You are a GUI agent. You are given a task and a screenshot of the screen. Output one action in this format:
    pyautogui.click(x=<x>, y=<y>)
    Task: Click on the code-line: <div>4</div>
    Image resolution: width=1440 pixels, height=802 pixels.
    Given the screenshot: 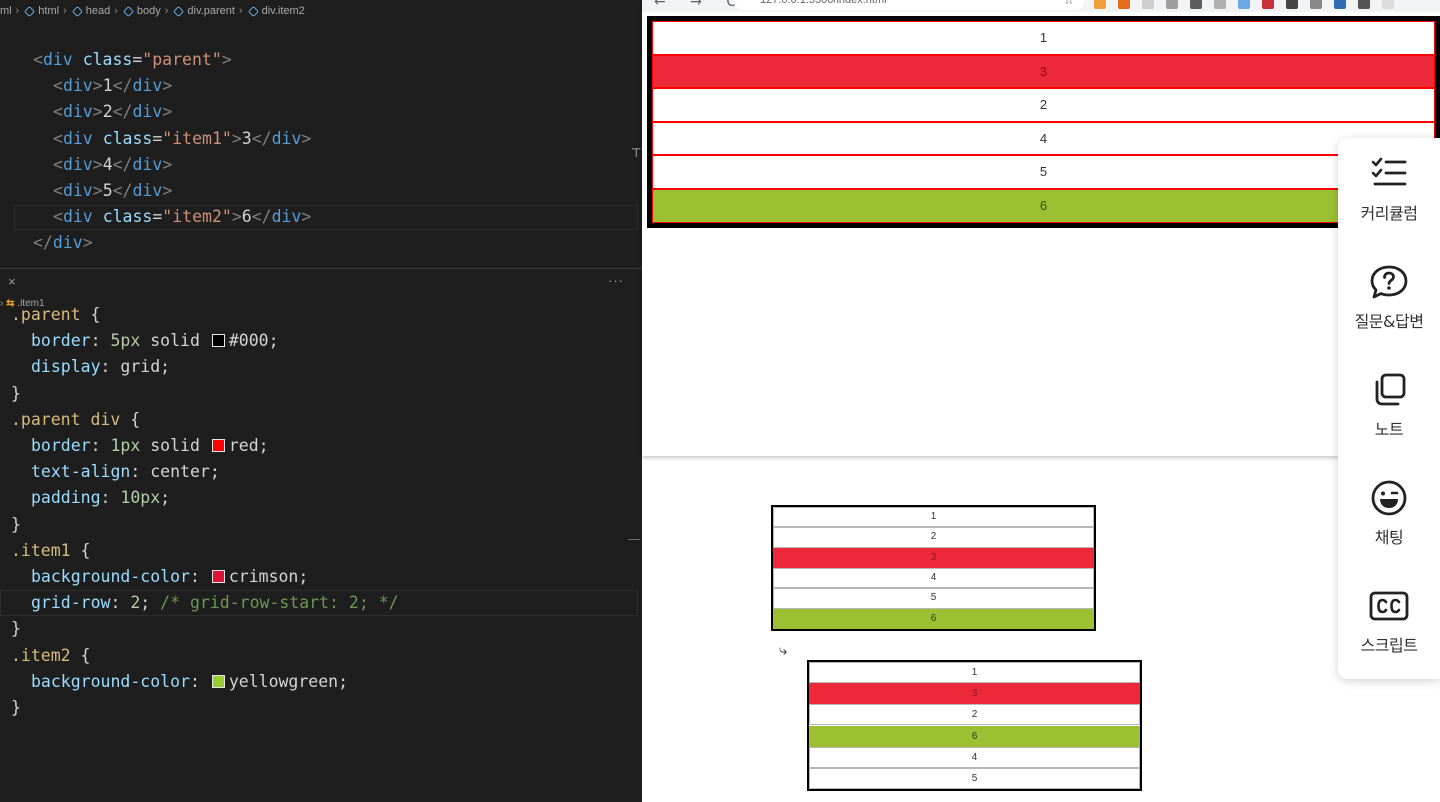 What is the action you would take?
    pyautogui.click(x=112, y=165)
    